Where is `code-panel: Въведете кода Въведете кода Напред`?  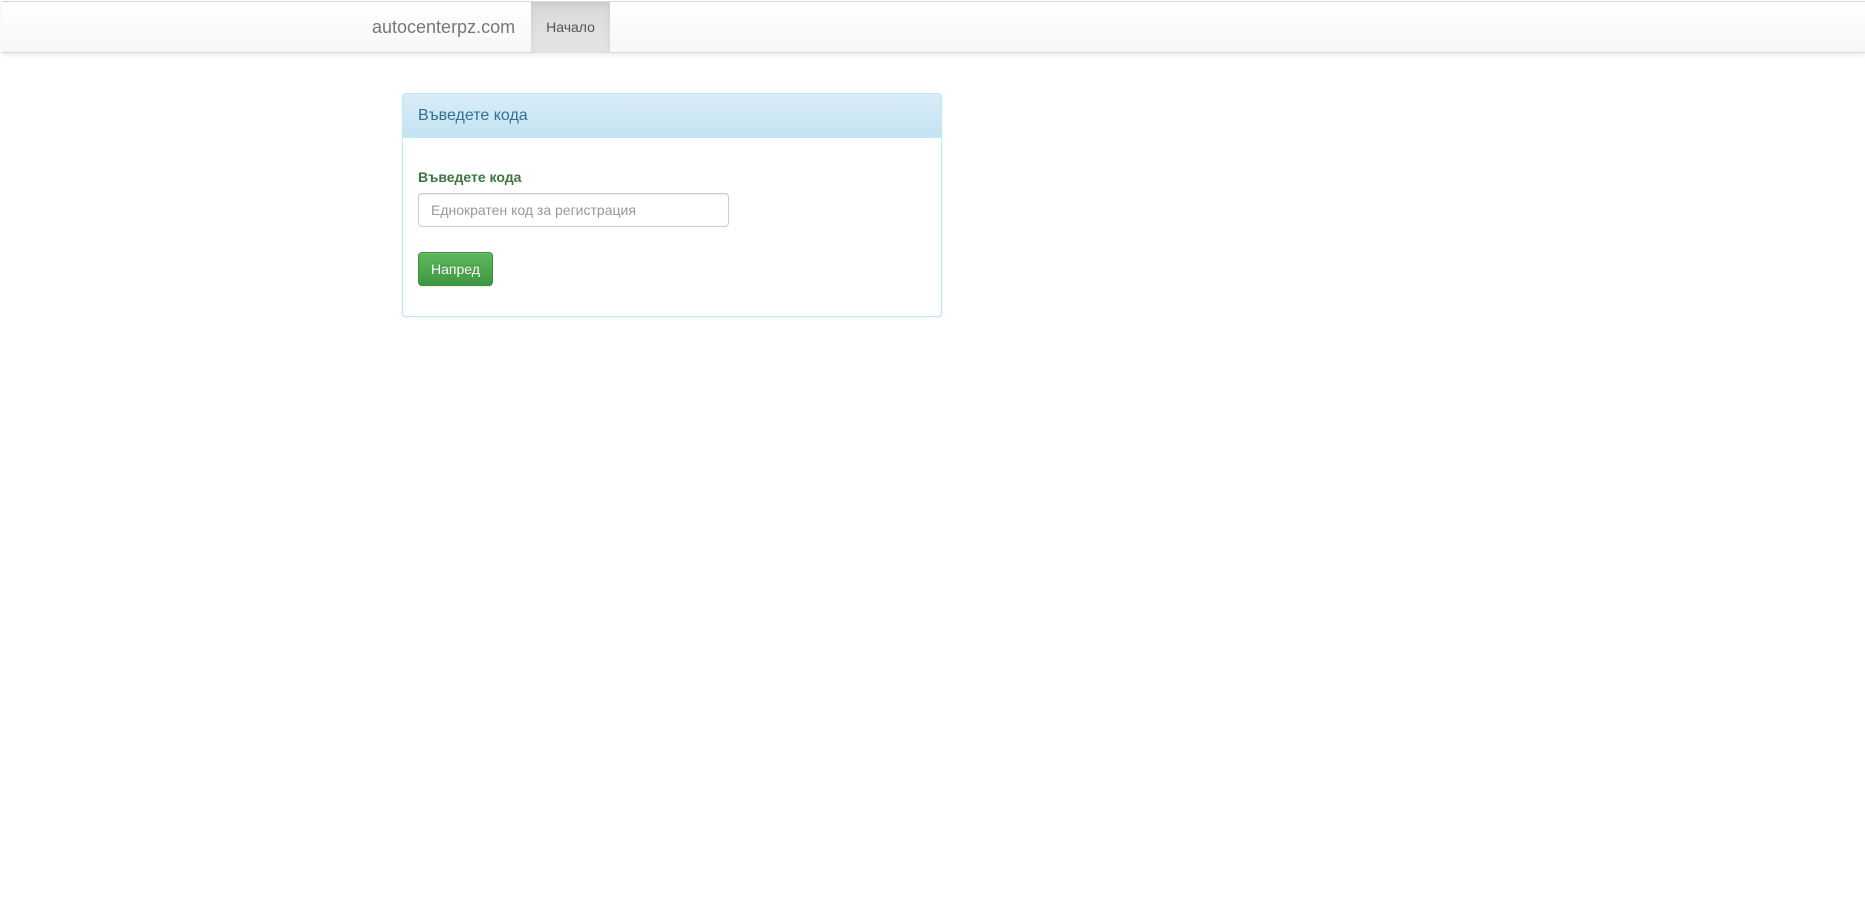 code-panel: Въведете кода Въведете кода Напред is located at coordinates (672, 205).